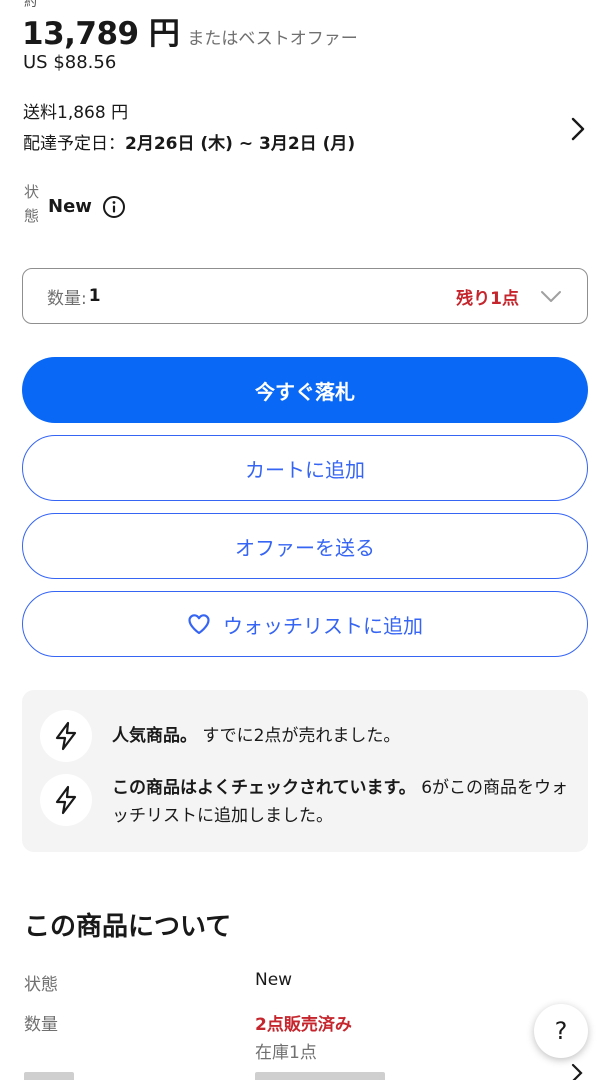 The image size is (611, 1080). What do you see at coordinates (305, 390) in the screenshot?
I see `buy-now-button: 今すぐ落札` at bounding box center [305, 390].